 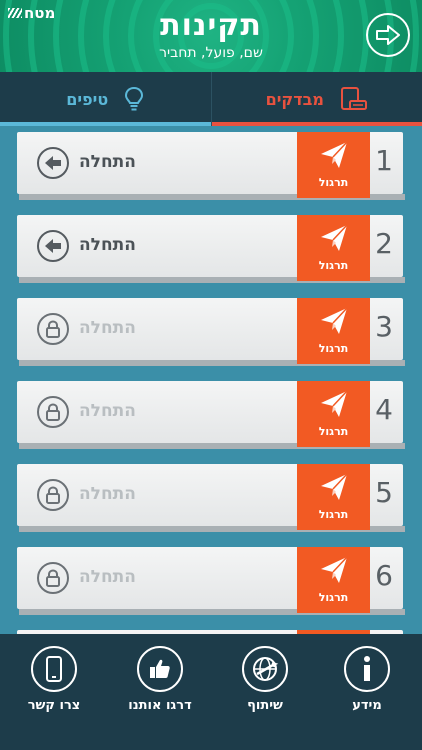 What do you see at coordinates (384, 160) in the screenshot?
I see `test-number: 1` at bounding box center [384, 160].